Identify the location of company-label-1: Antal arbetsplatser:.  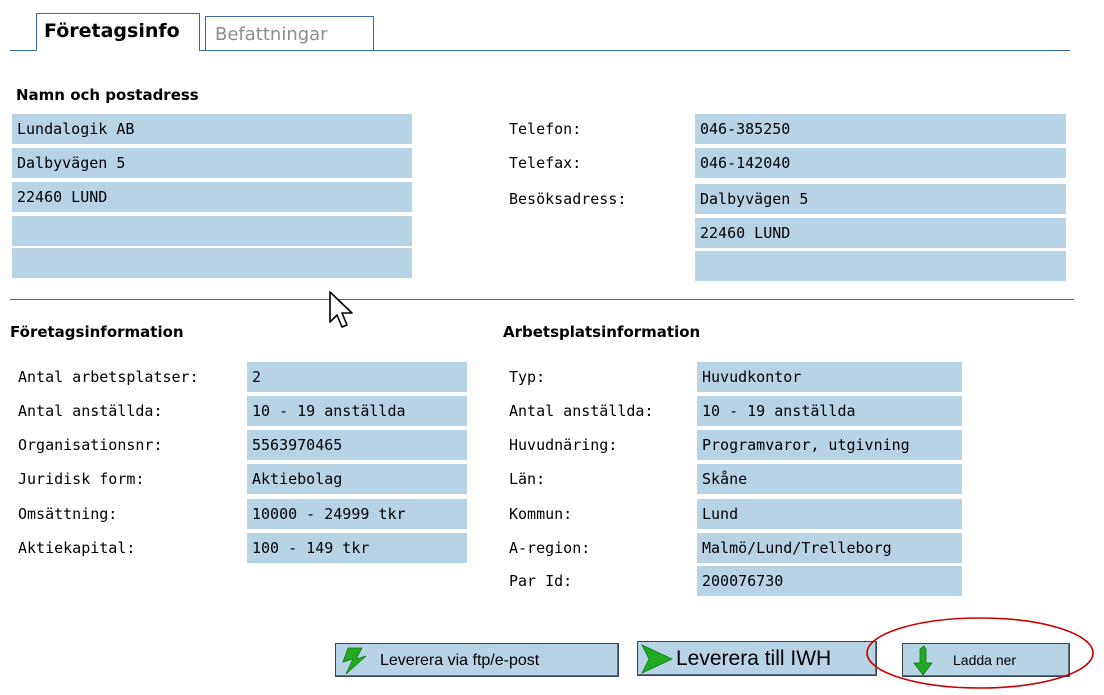
(108, 377).